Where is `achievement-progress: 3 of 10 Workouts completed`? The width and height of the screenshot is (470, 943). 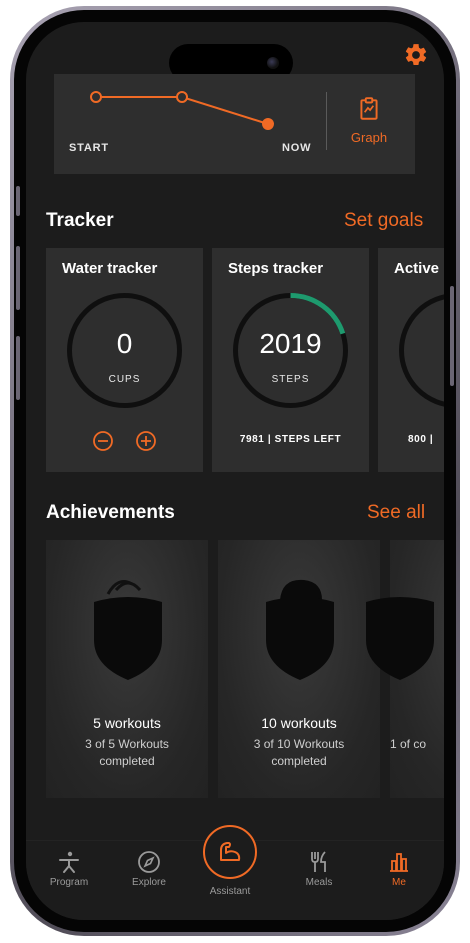
achievement-progress: 3 of 10 Workouts completed is located at coordinates (299, 752).